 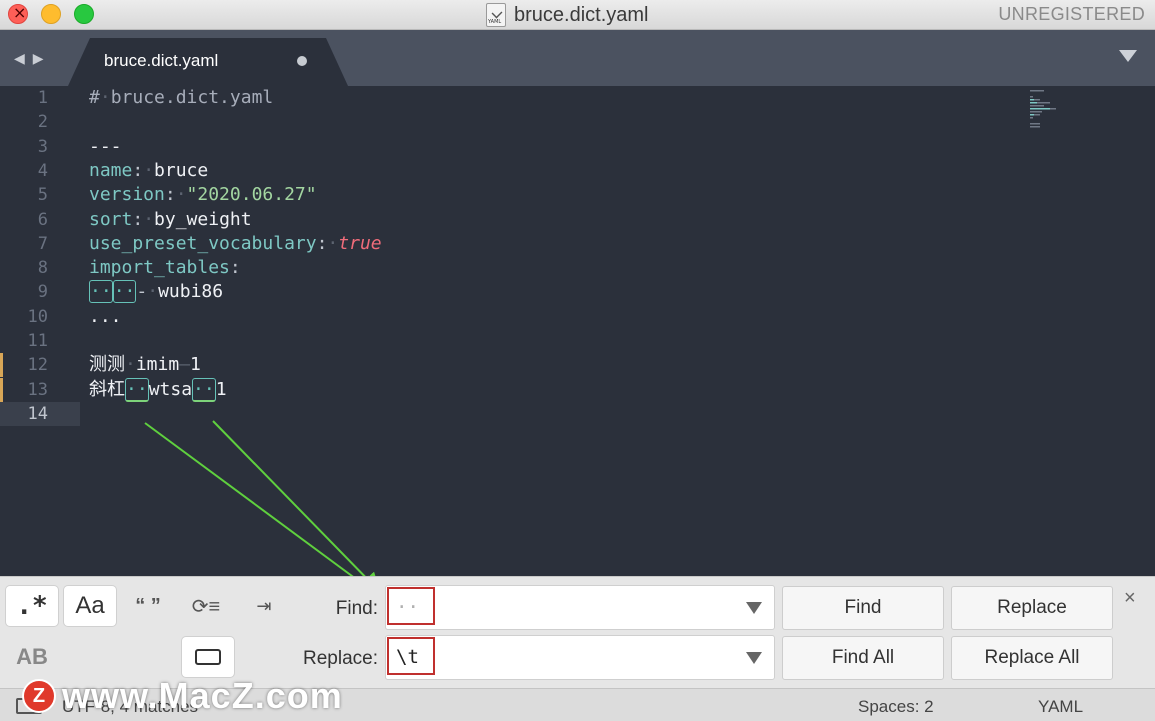 I want to click on preserve-case-toggle-button: AB, so click(x=32, y=657).